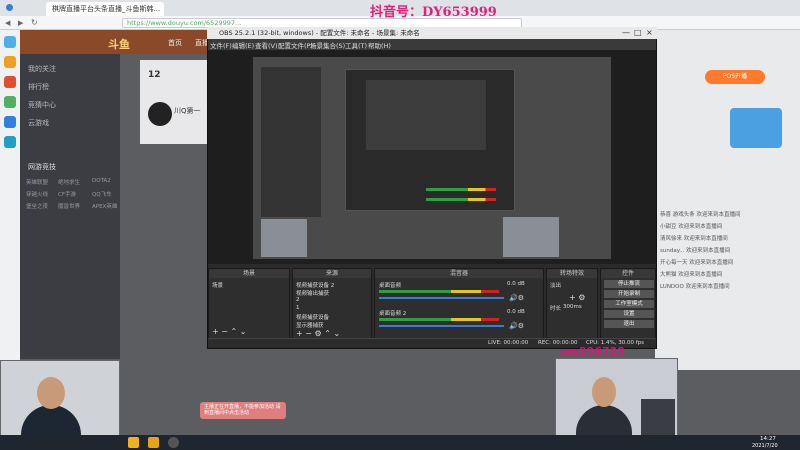 This screenshot has width=800, height=450. I want to click on maximize-icon: □, so click(638, 32).